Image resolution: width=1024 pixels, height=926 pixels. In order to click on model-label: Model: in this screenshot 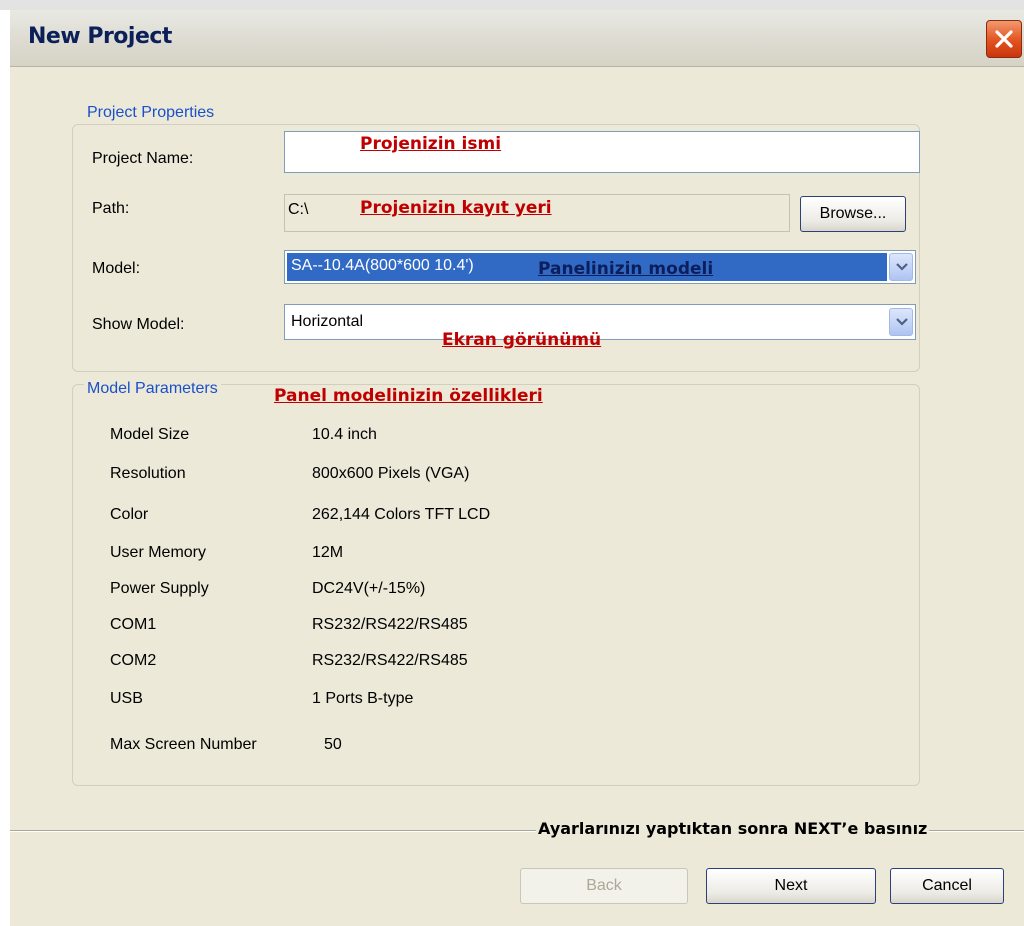, I will do `click(116, 268)`.